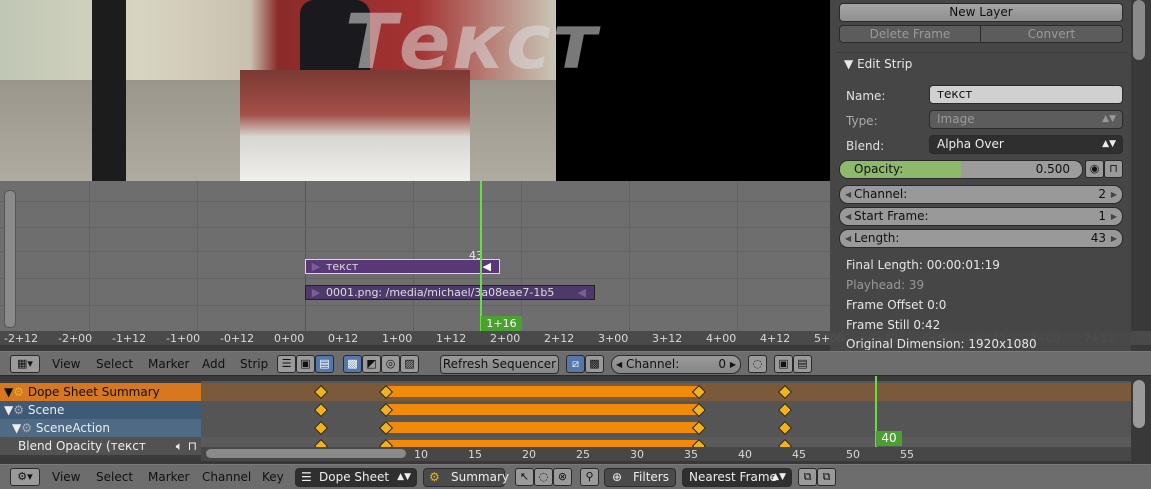 The height and width of the screenshot is (489, 1151). Describe the element at coordinates (21, 338) in the screenshot. I see `ruler-tick-label: -2+12` at that location.